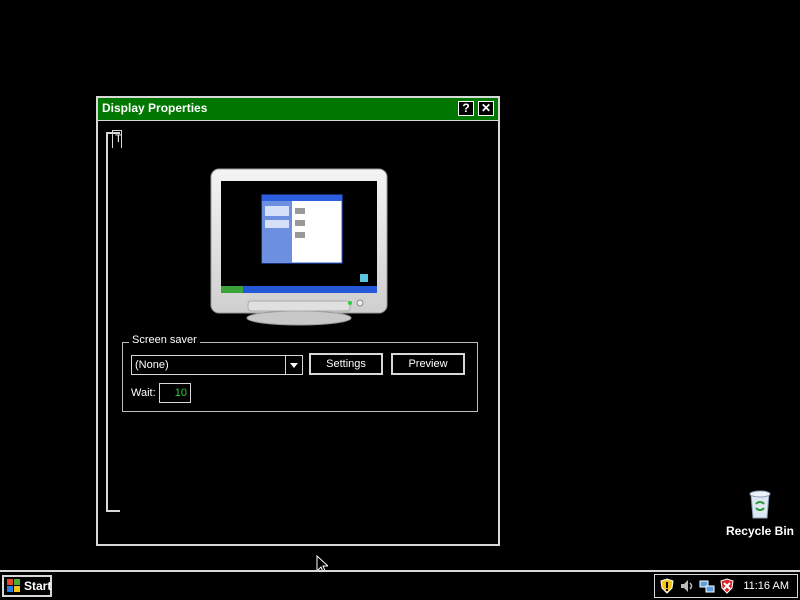  What do you see at coordinates (760, 504) in the screenshot?
I see `recycle-bin-icon` at bounding box center [760, 504].